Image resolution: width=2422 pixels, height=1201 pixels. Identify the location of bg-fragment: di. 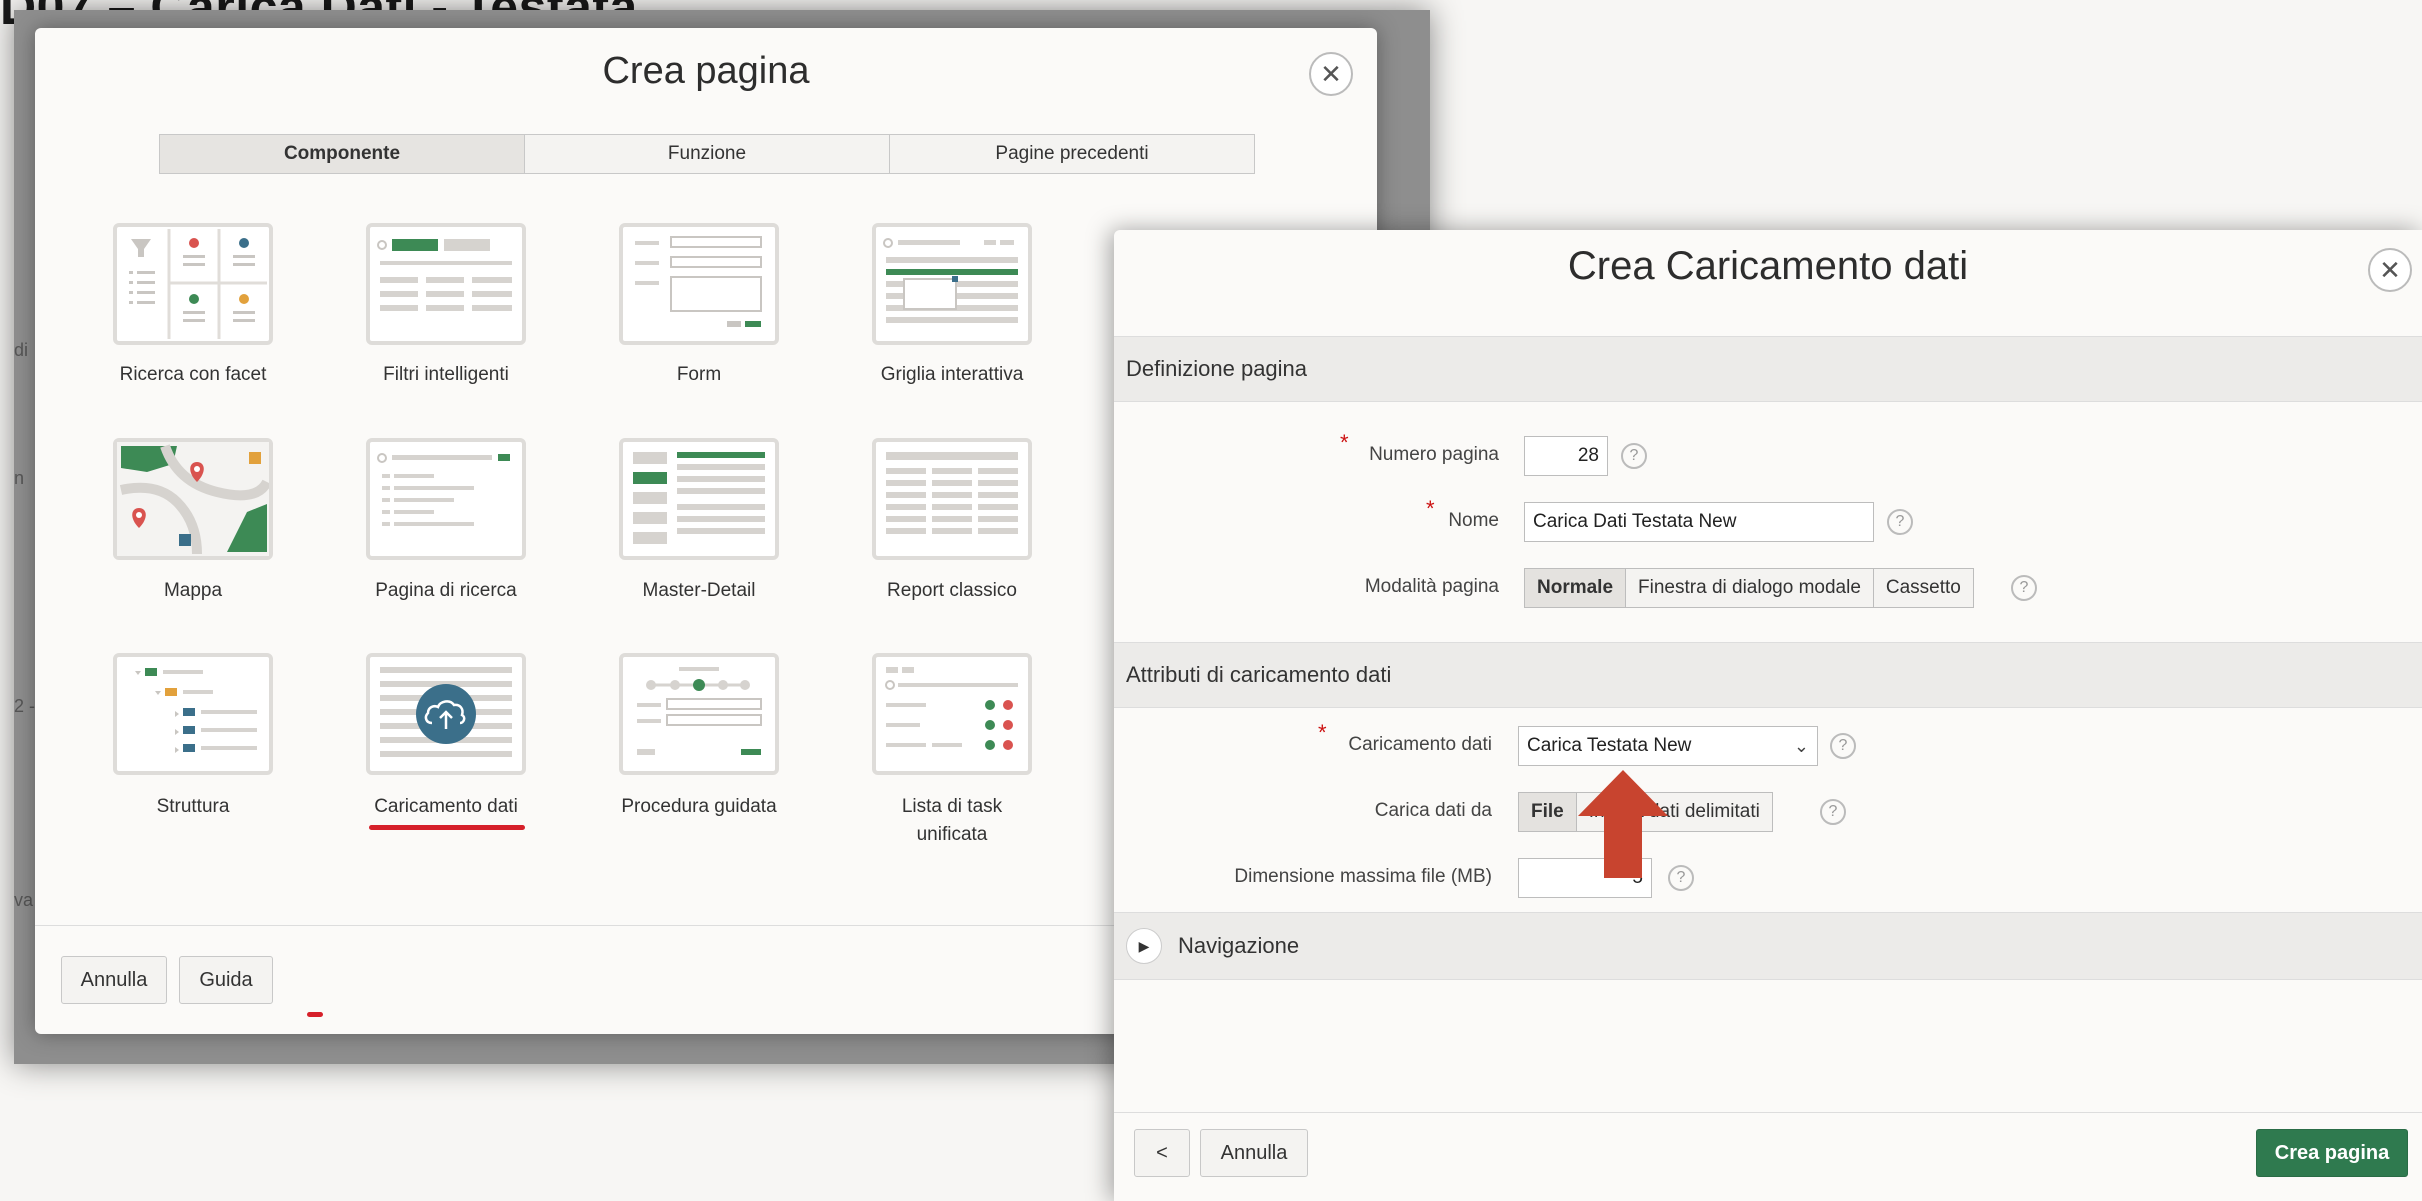
(21, 350).